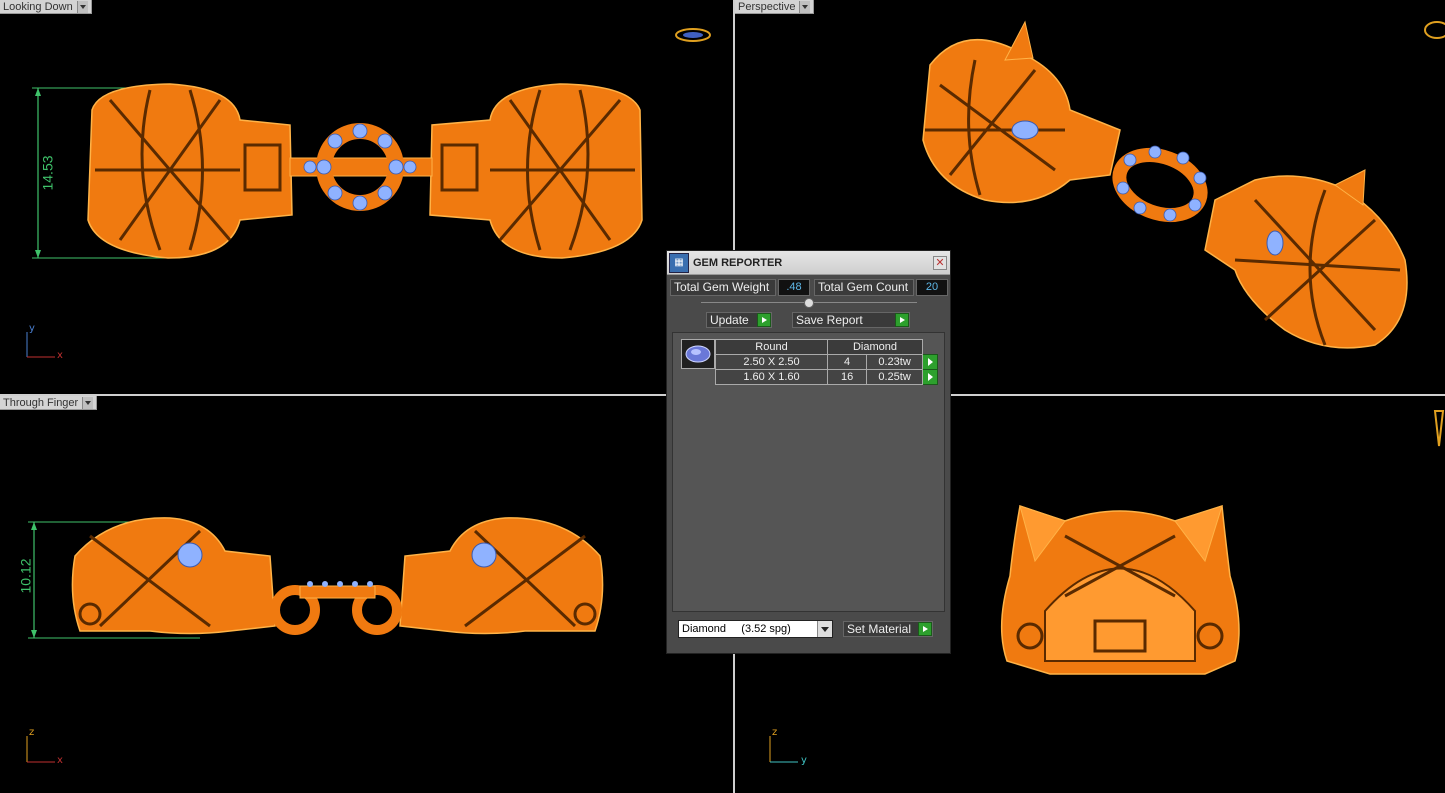  Describe the element at coordinates (864, 287) in the screenshot. I see `total-gem-count-label: Total Gem Count` at that location.